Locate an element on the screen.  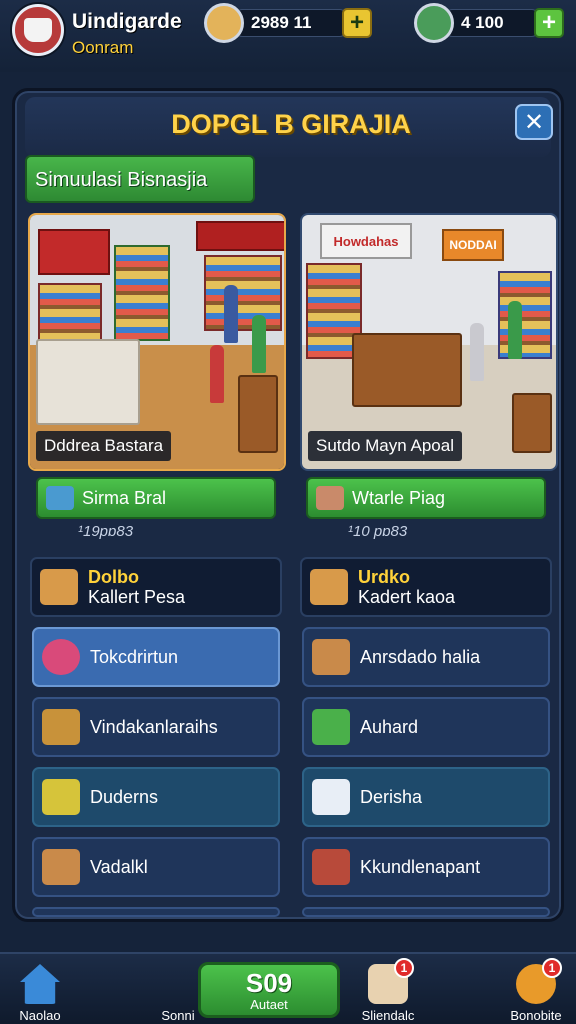
gift-box-icon is located at coordinates (60, 498).